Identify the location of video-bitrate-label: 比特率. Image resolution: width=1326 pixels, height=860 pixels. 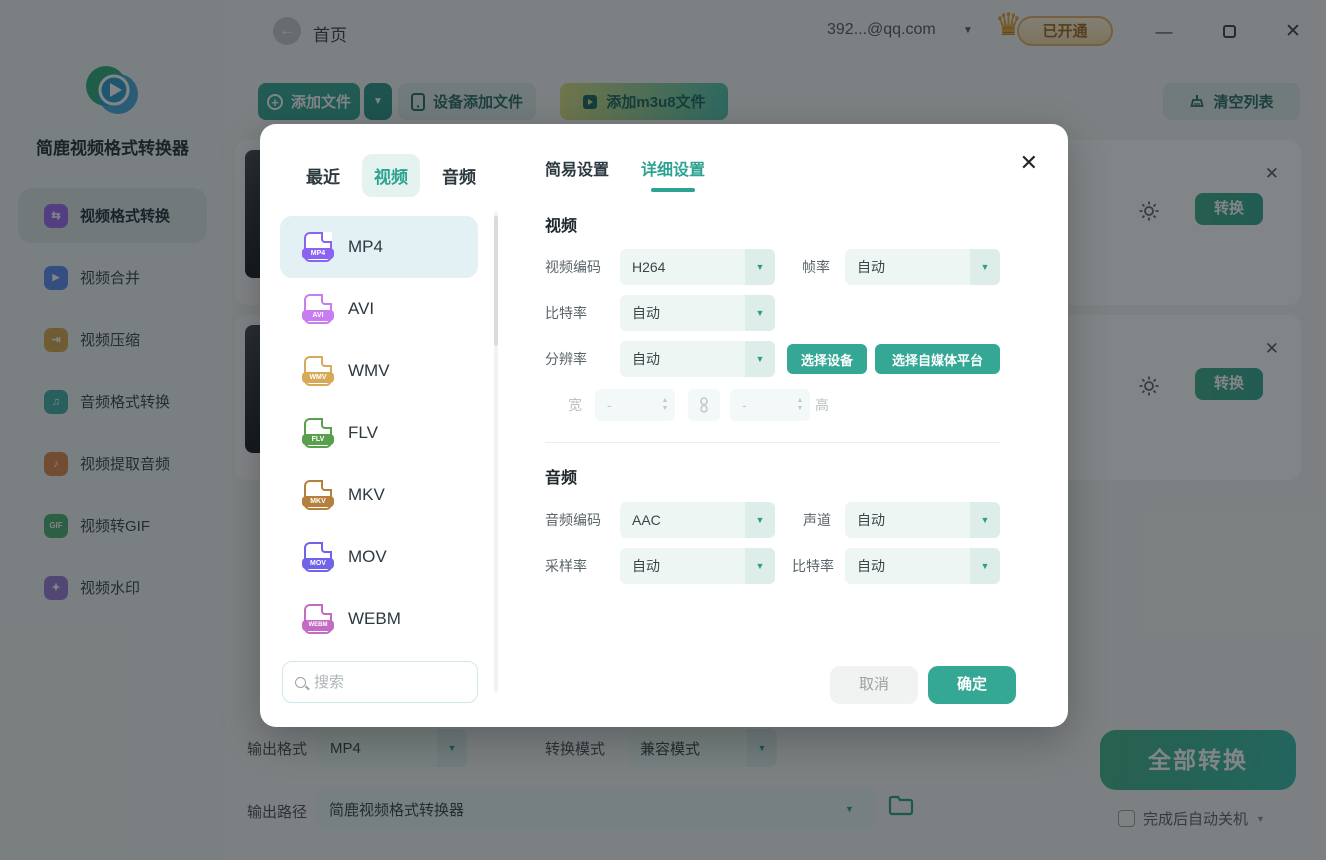
(566, 313).